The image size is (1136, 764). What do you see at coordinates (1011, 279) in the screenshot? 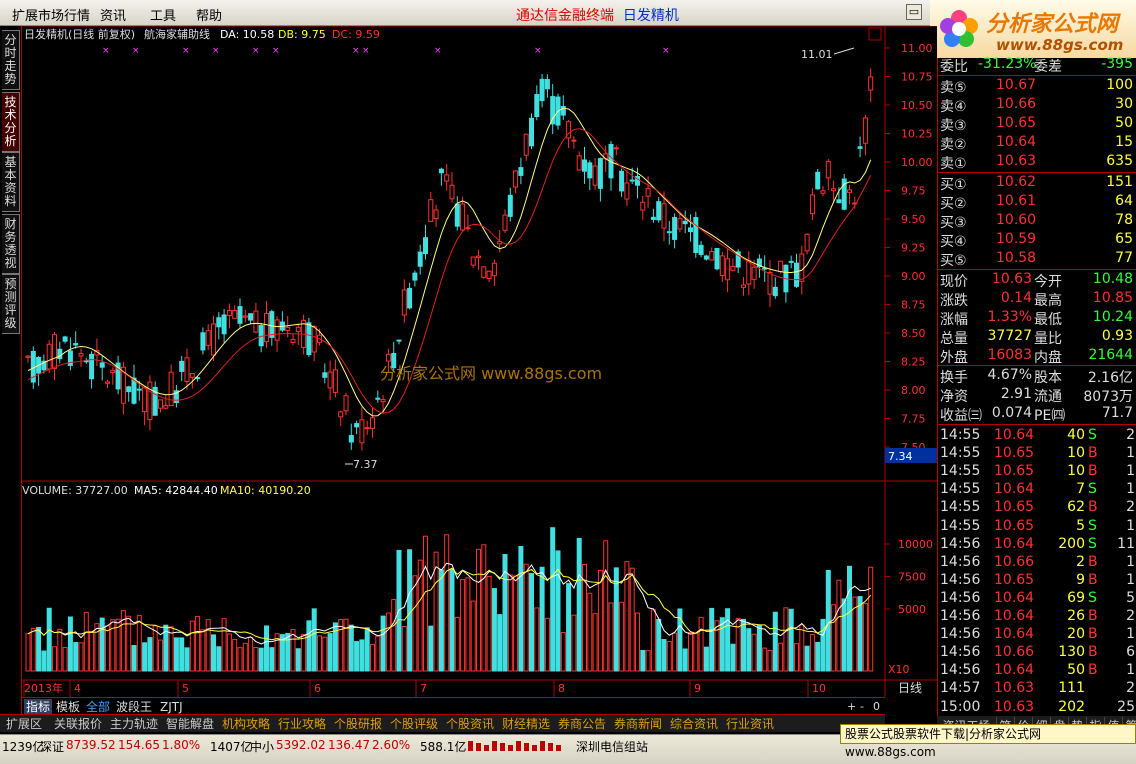
I see `quote-cell: 10.63` at bounding box center [1011, 279].